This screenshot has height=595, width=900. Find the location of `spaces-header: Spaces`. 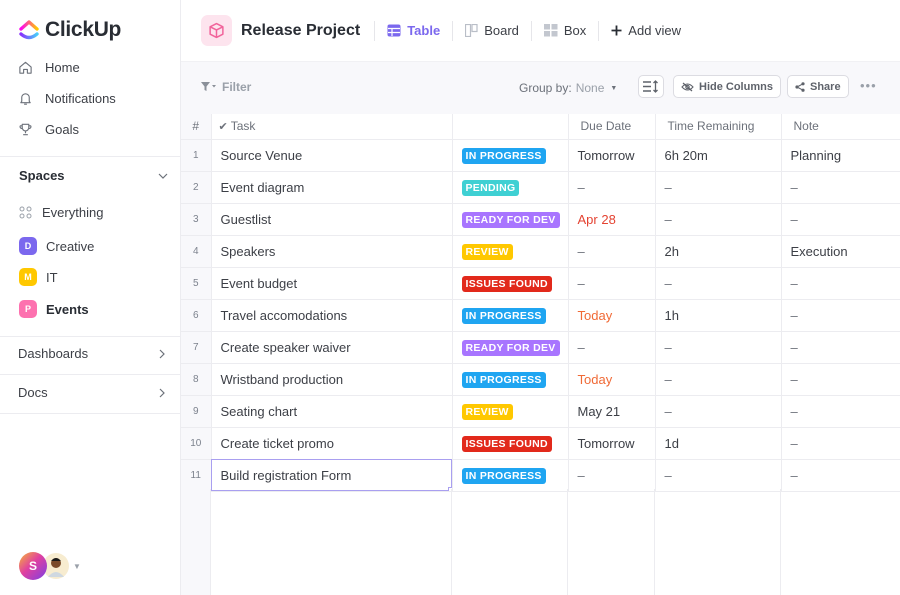

spaces-header: Spaces is located at coordinates (94, 175).